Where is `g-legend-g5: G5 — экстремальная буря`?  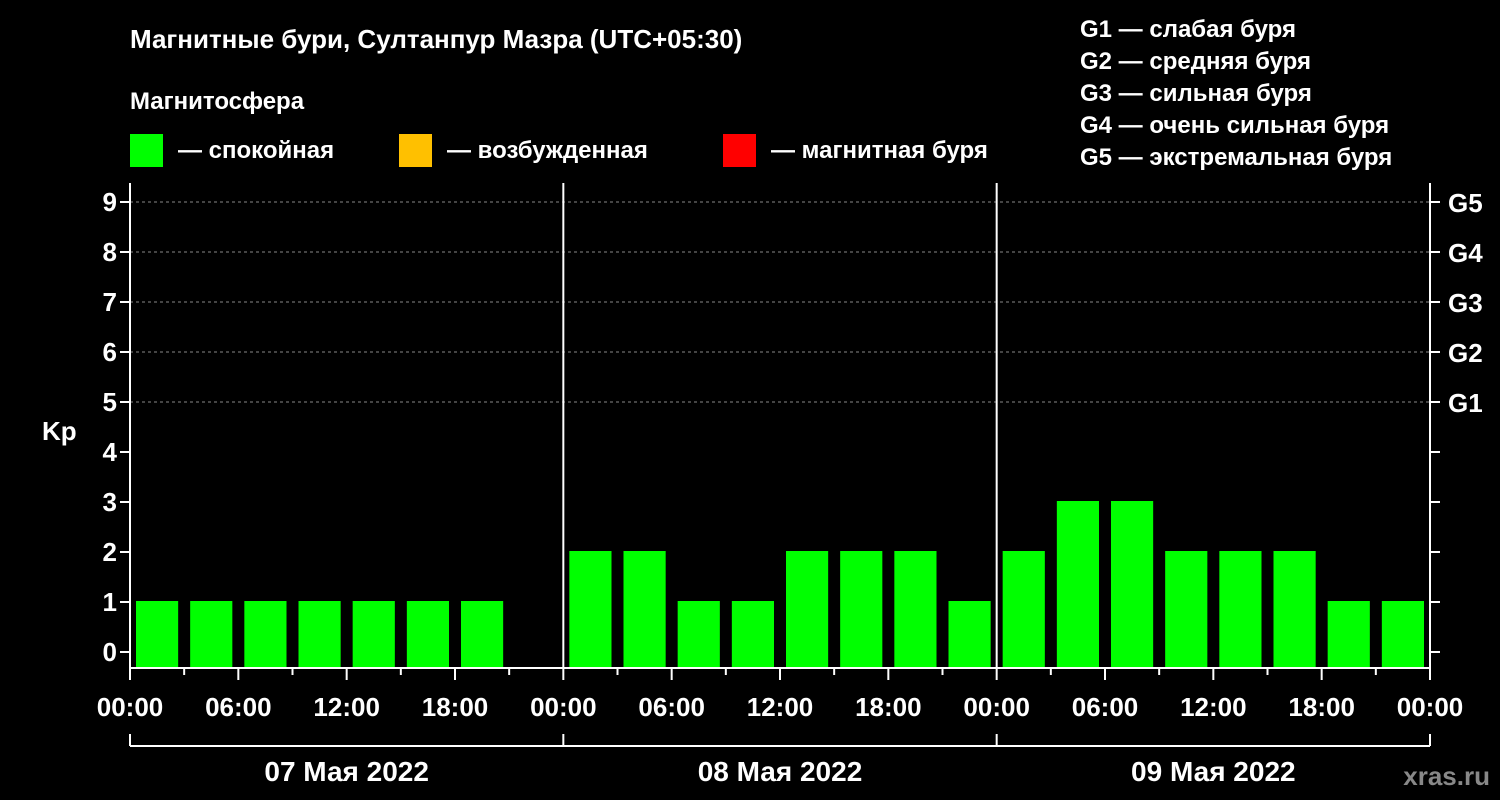 g-legend-g5: G5 — экстремальная буря is located at coordinates (1236, 157).